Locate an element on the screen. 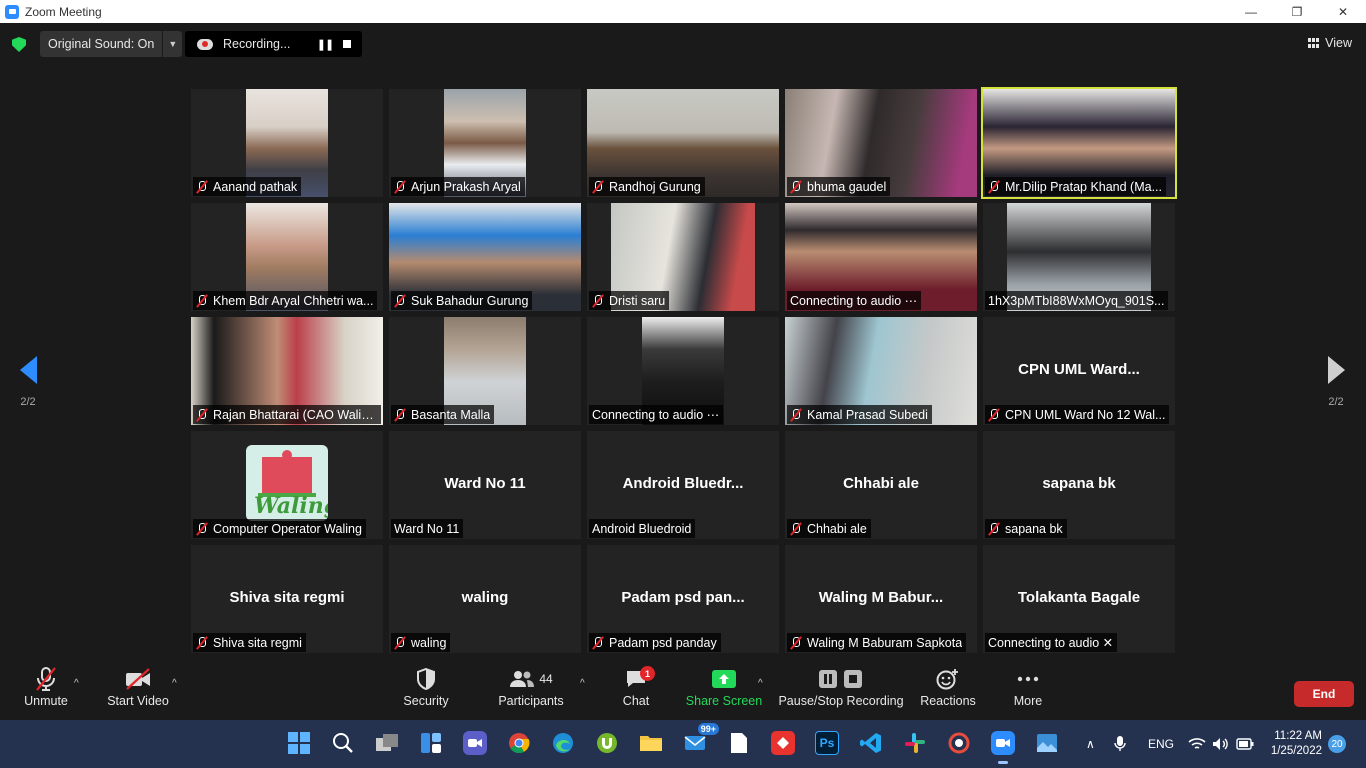  stop-recording-icon is located at coordinates (347, 44).